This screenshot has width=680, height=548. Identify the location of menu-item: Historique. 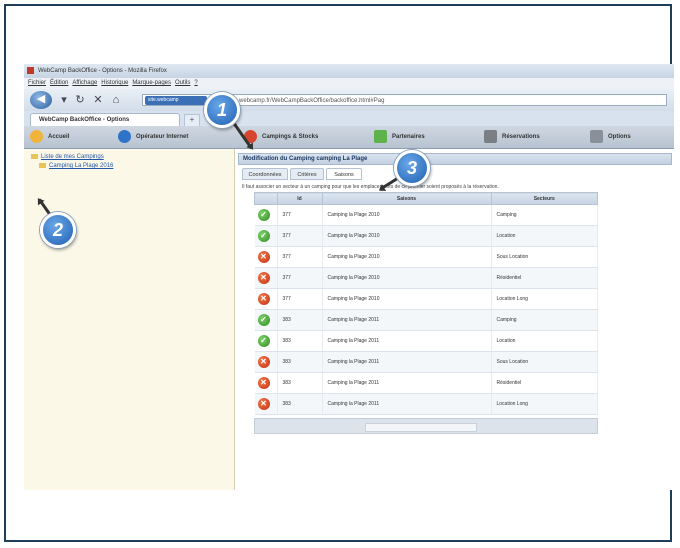
(114, 83).